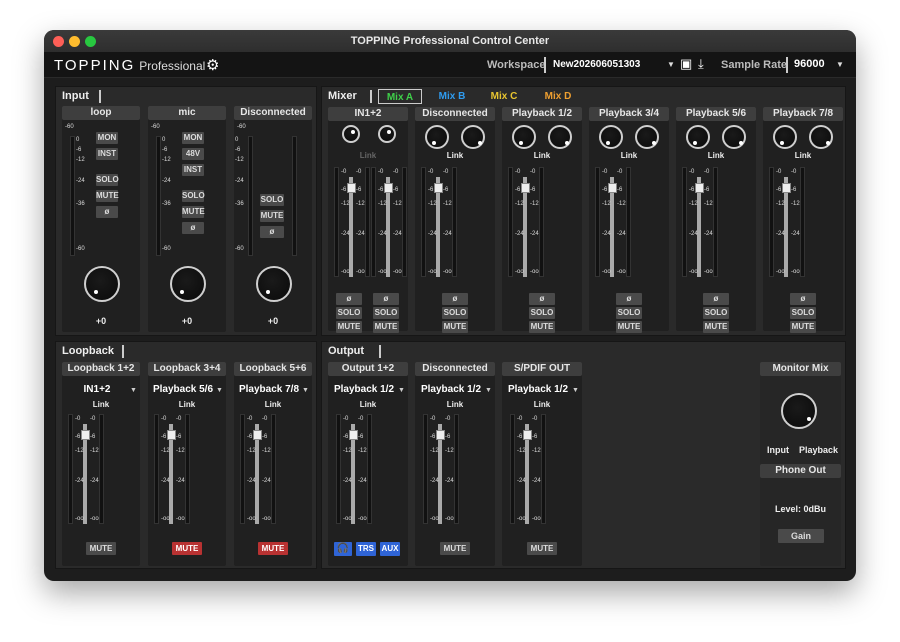 Image resolution: width=900 pixels, height=642 pixels. Describe the element at coordinates (799, 411) in the screenshot. I see `monitor-mix-knob` at that location.